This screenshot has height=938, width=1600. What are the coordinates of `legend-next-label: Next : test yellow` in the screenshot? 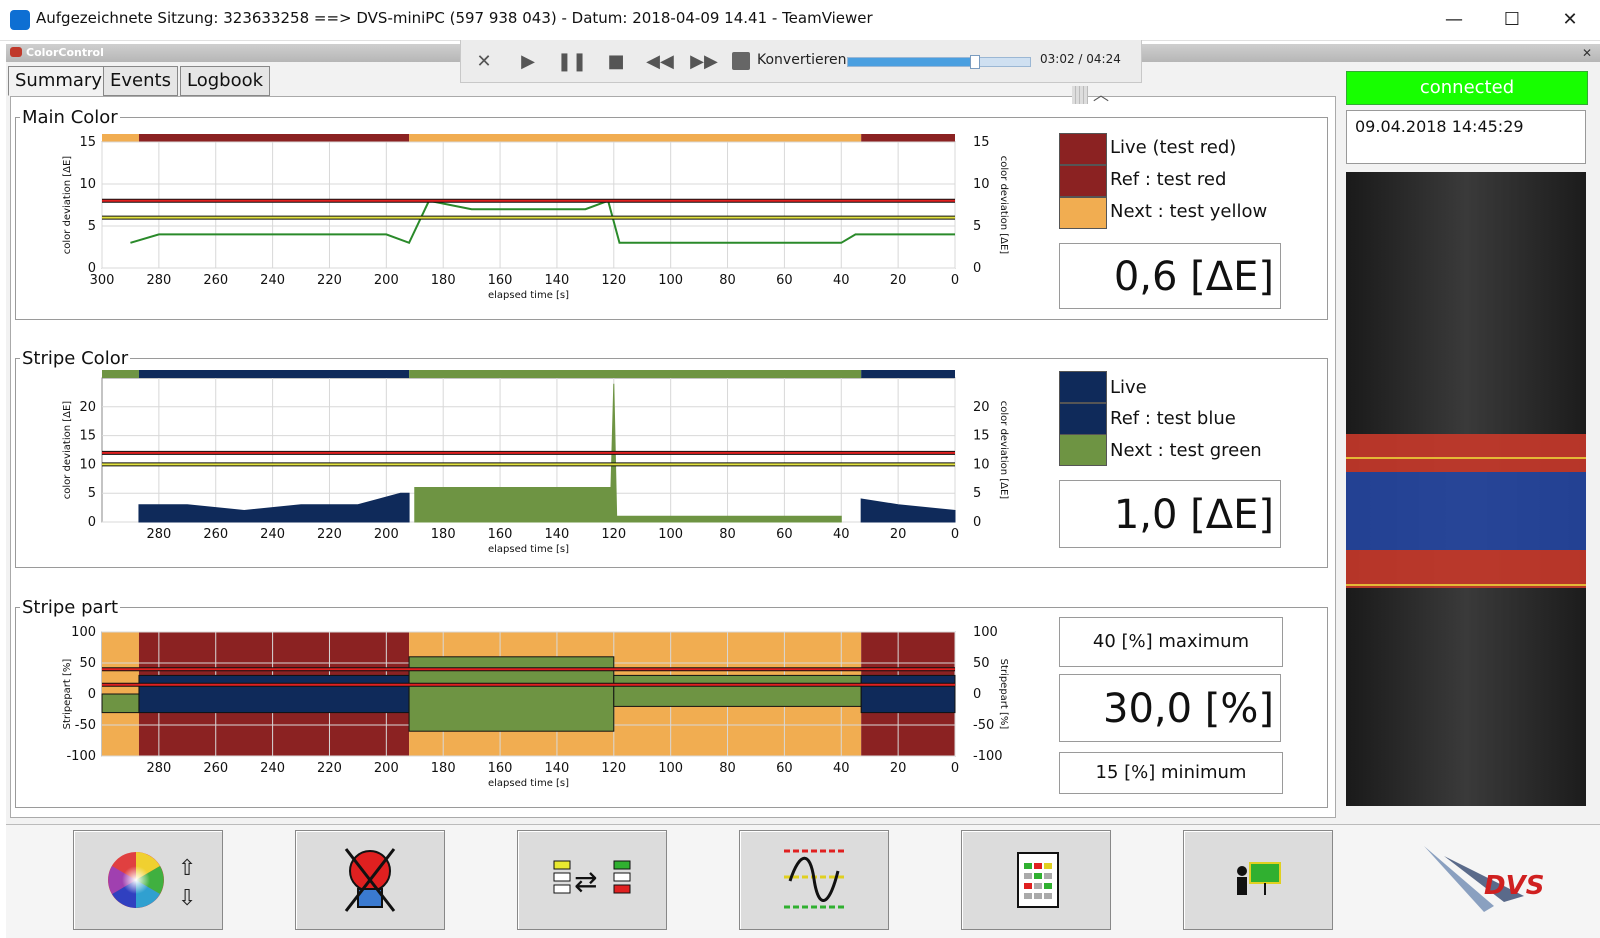 It's located at (1189, 211).